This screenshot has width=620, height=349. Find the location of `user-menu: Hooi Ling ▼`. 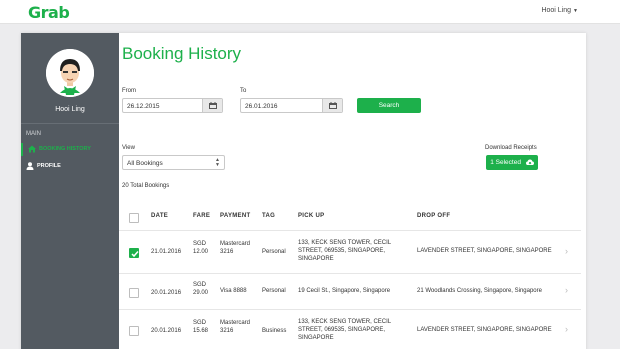

user-menu: Hooi Ling ▼ is located at coordinates (559, 10).